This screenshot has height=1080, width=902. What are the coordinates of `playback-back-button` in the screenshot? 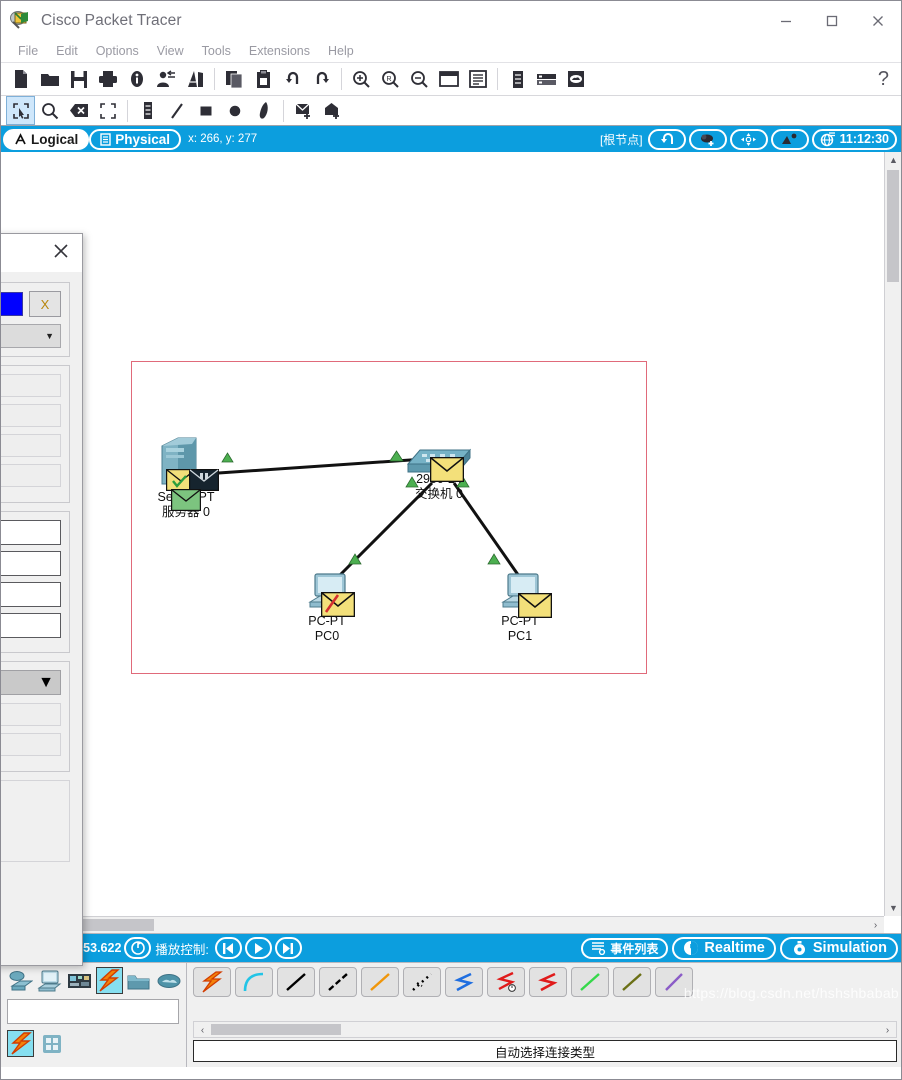 It's located at (228, 948).